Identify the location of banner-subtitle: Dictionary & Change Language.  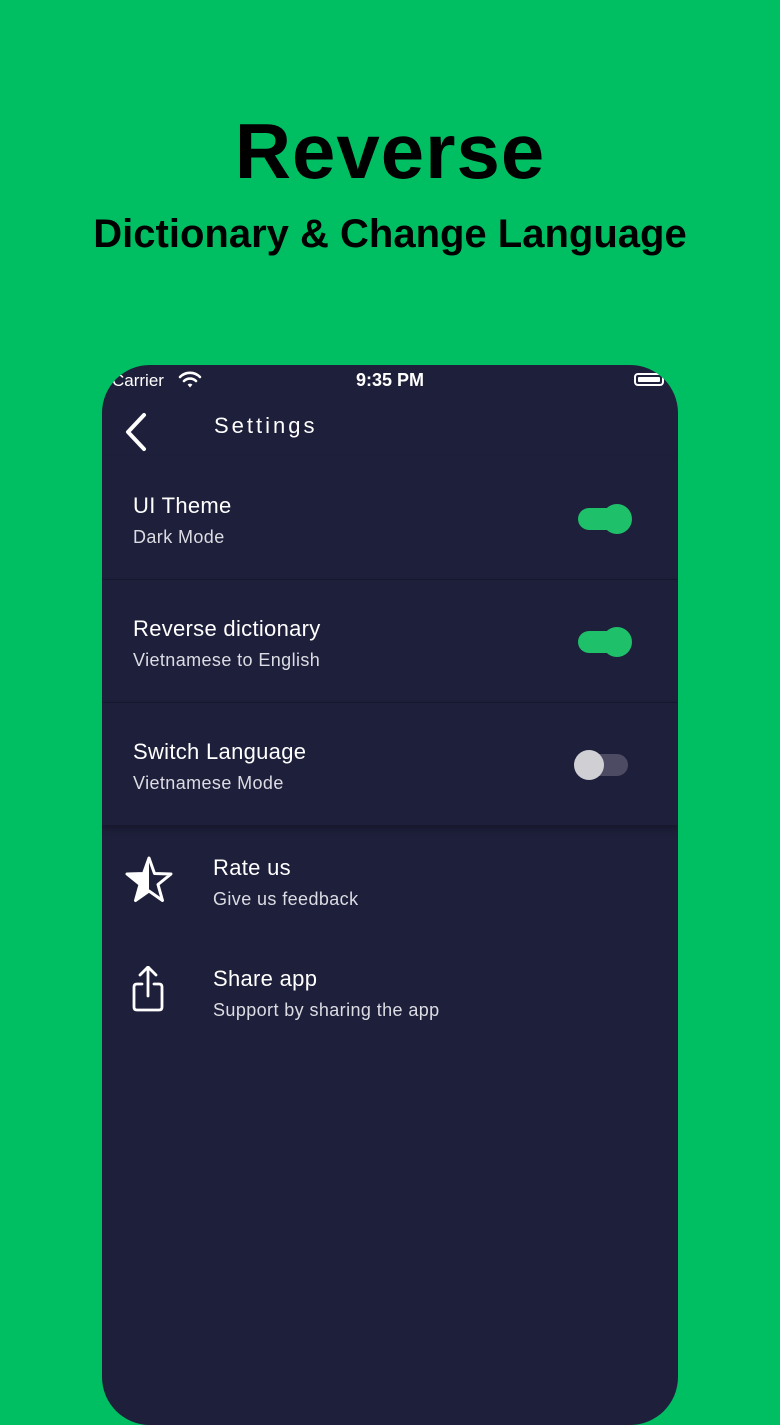
(390, 234).